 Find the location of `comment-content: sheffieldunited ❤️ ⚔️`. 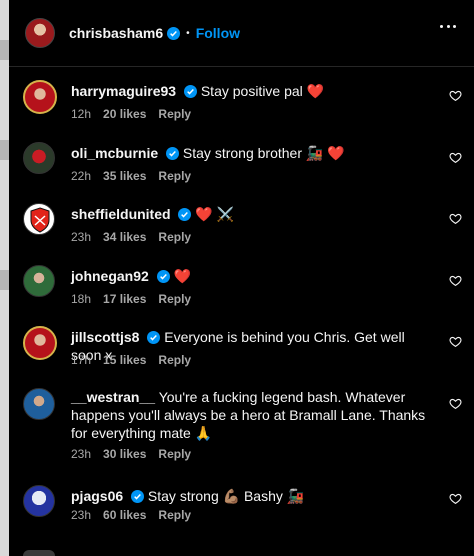

comment-content: sheffieldunited ❤️ ⚔️ is located at coordinates (251, 214).